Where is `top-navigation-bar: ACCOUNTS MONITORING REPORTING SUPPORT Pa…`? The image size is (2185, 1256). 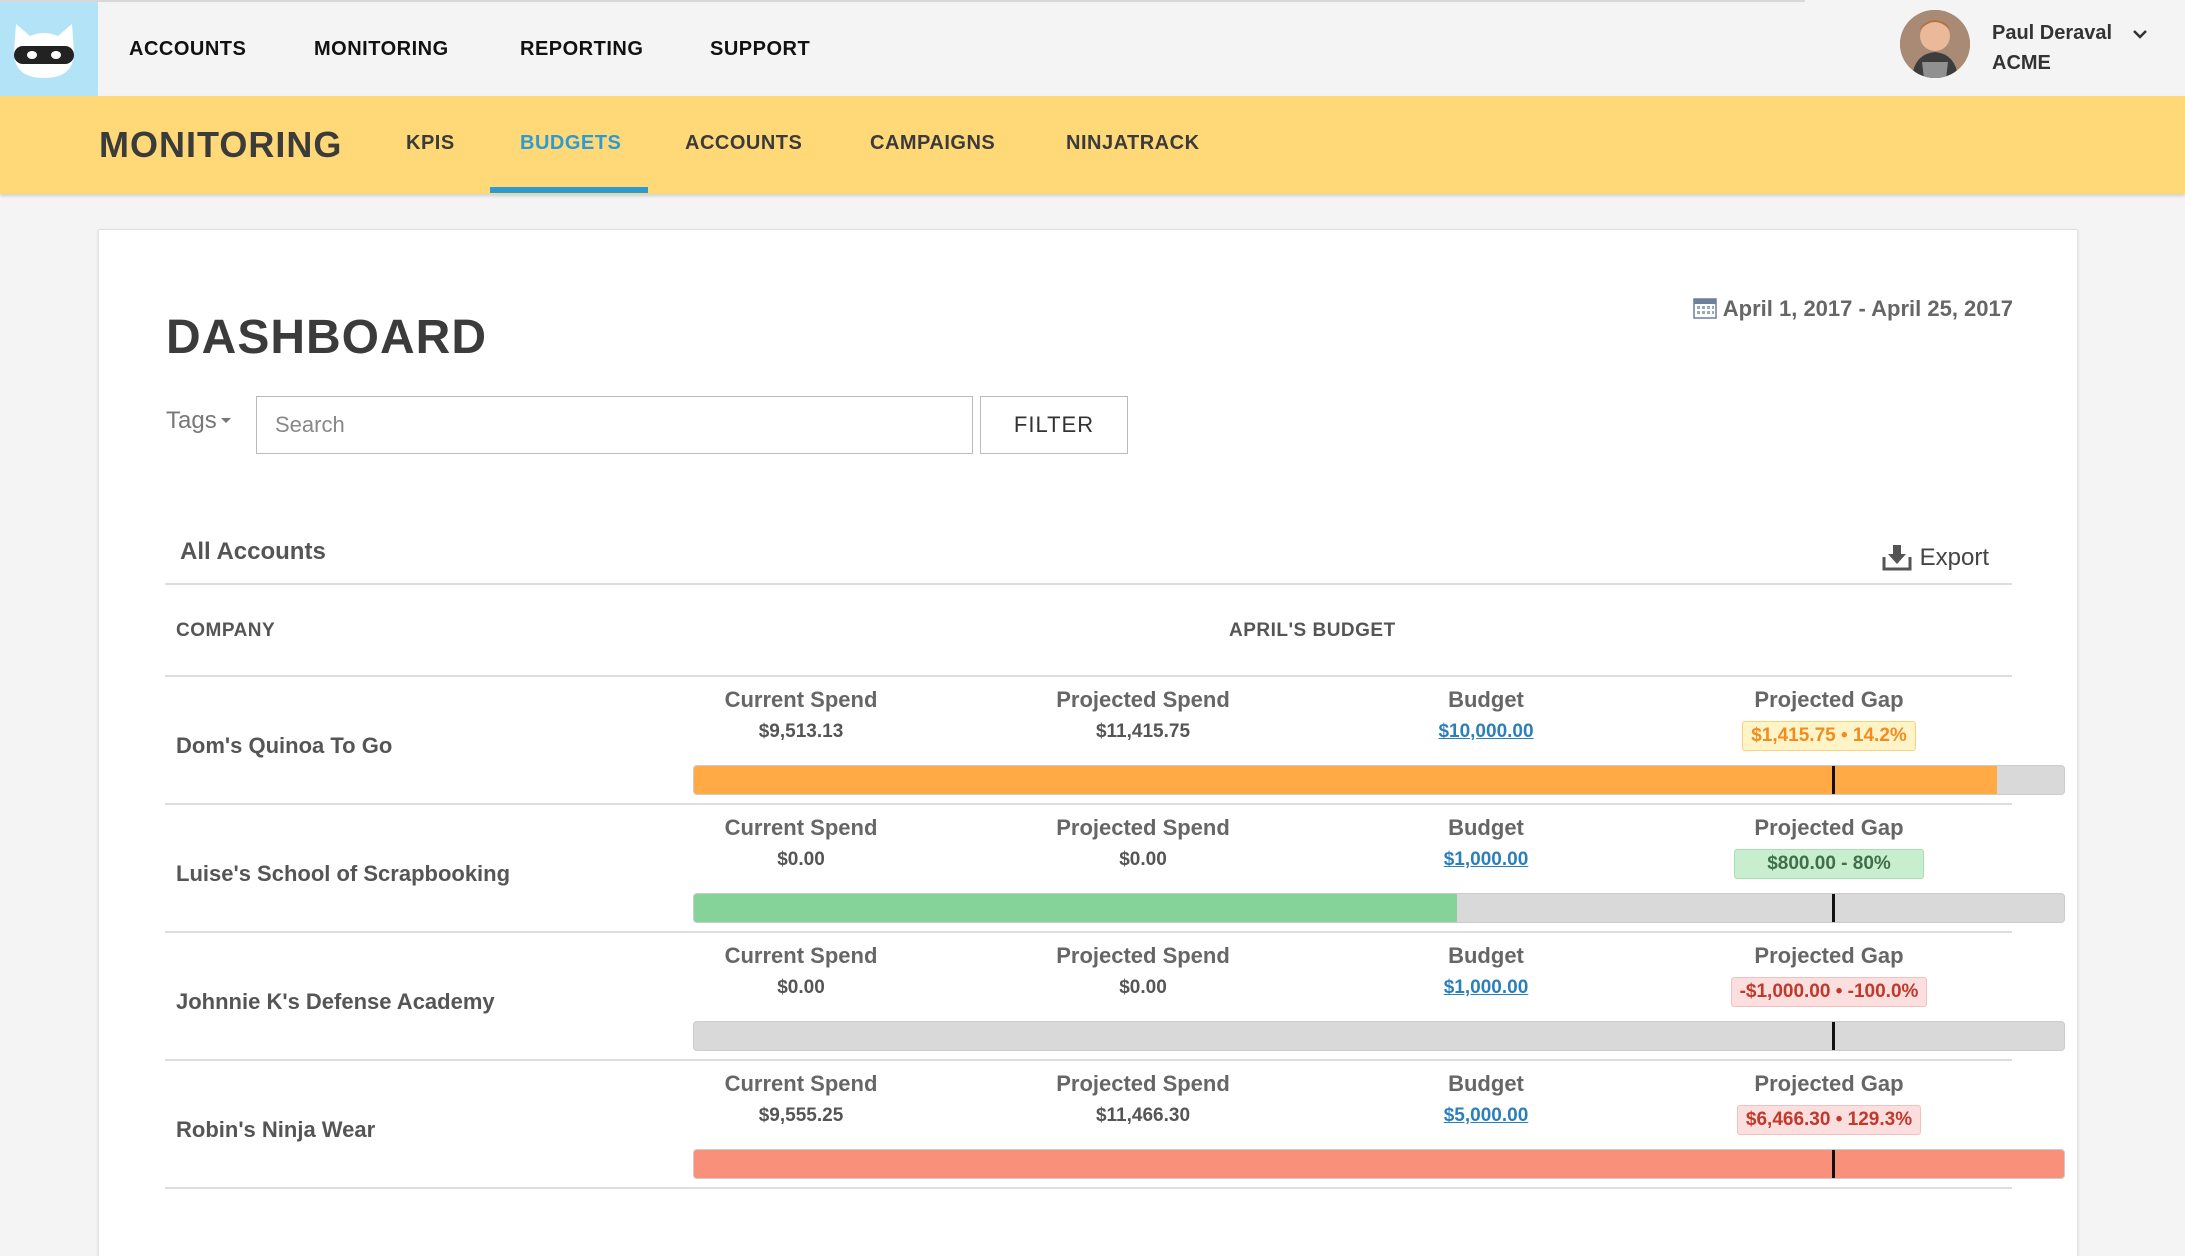 top-navigation-bar: ACCOUNTS MONITORING REPORTING SUPPORT Pa… is located at coordinates (1092, 49).